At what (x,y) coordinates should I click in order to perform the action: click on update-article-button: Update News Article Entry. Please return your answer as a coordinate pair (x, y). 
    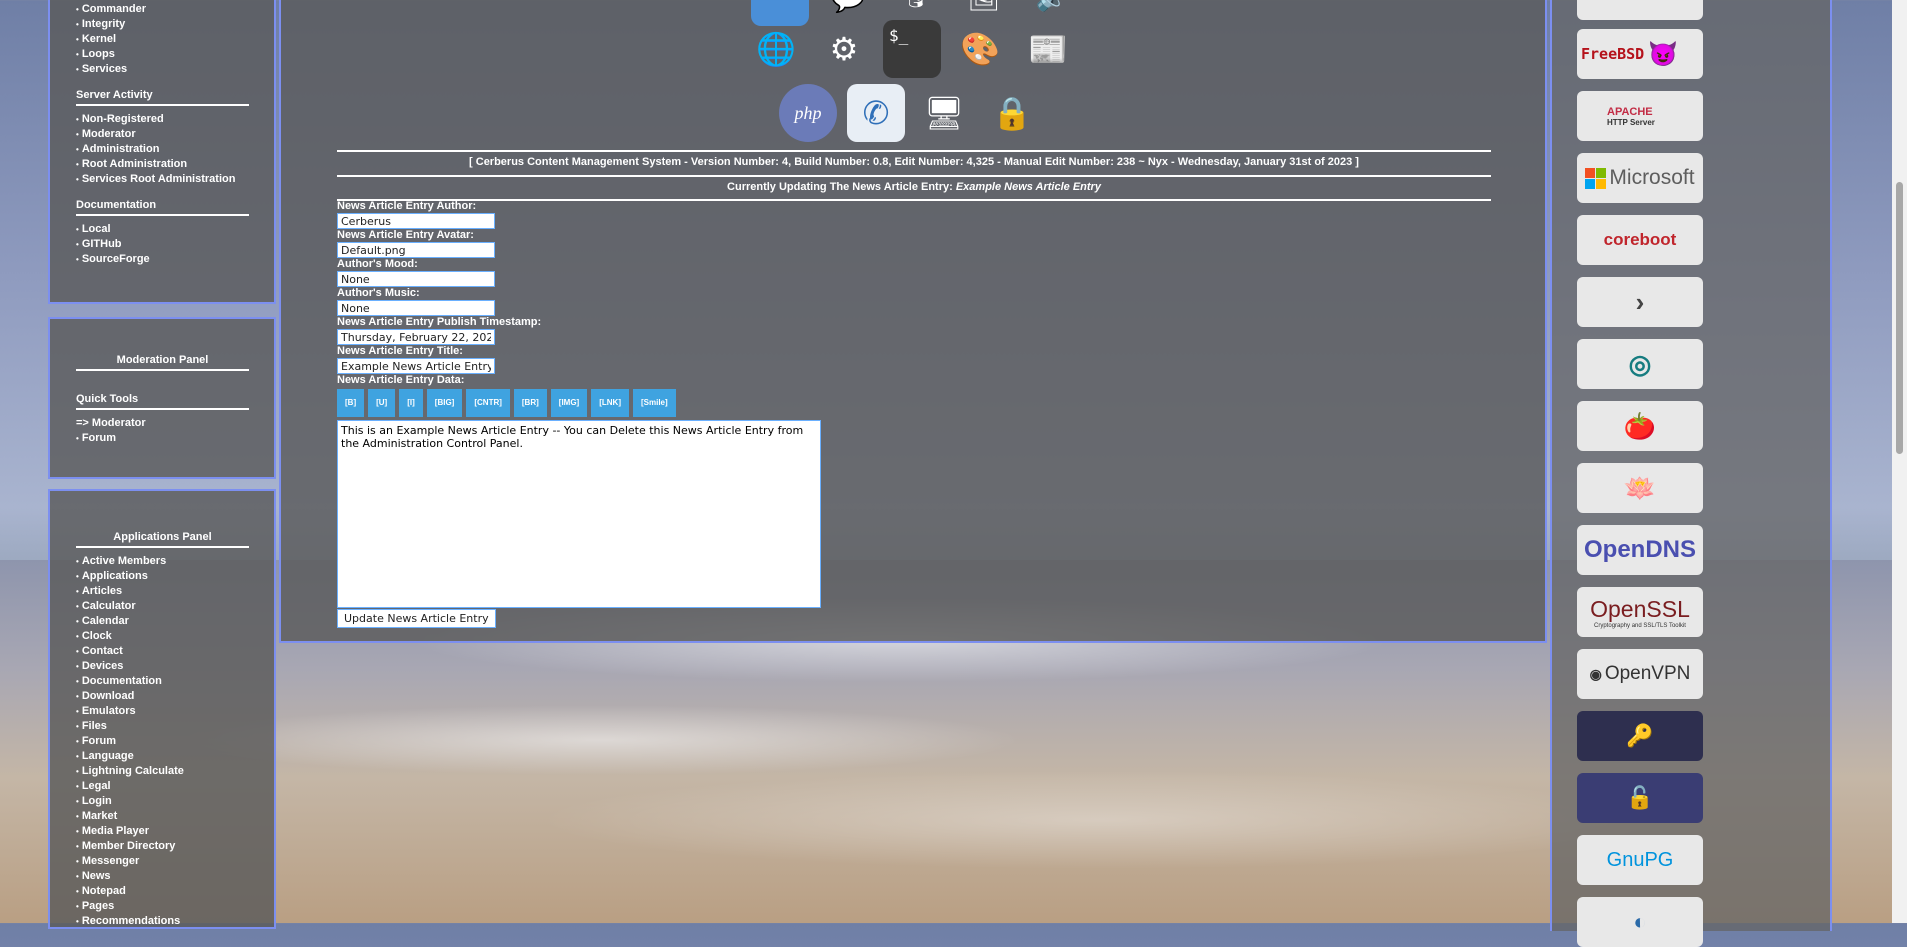
    Looking at the image, I should click on (416, 618).